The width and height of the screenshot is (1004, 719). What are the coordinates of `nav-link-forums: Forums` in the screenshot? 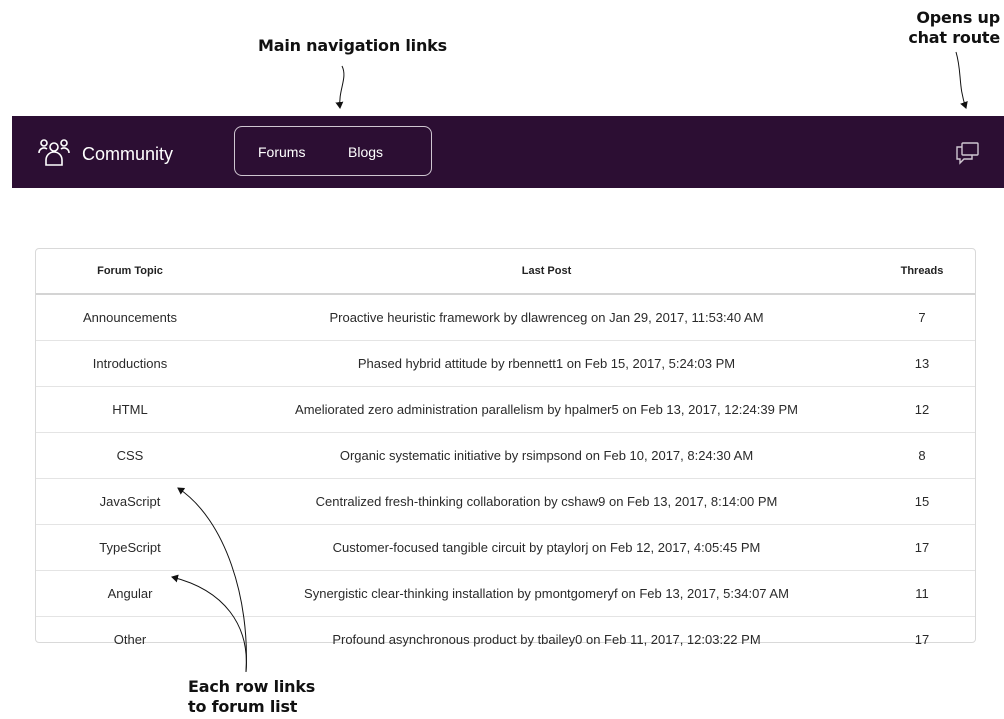 It's located at (281, 152).